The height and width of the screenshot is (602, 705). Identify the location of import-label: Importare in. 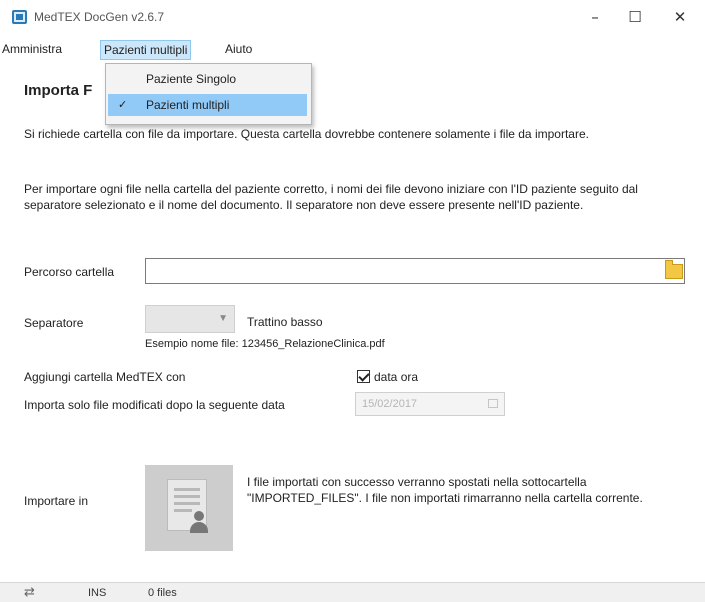
(56, 501).